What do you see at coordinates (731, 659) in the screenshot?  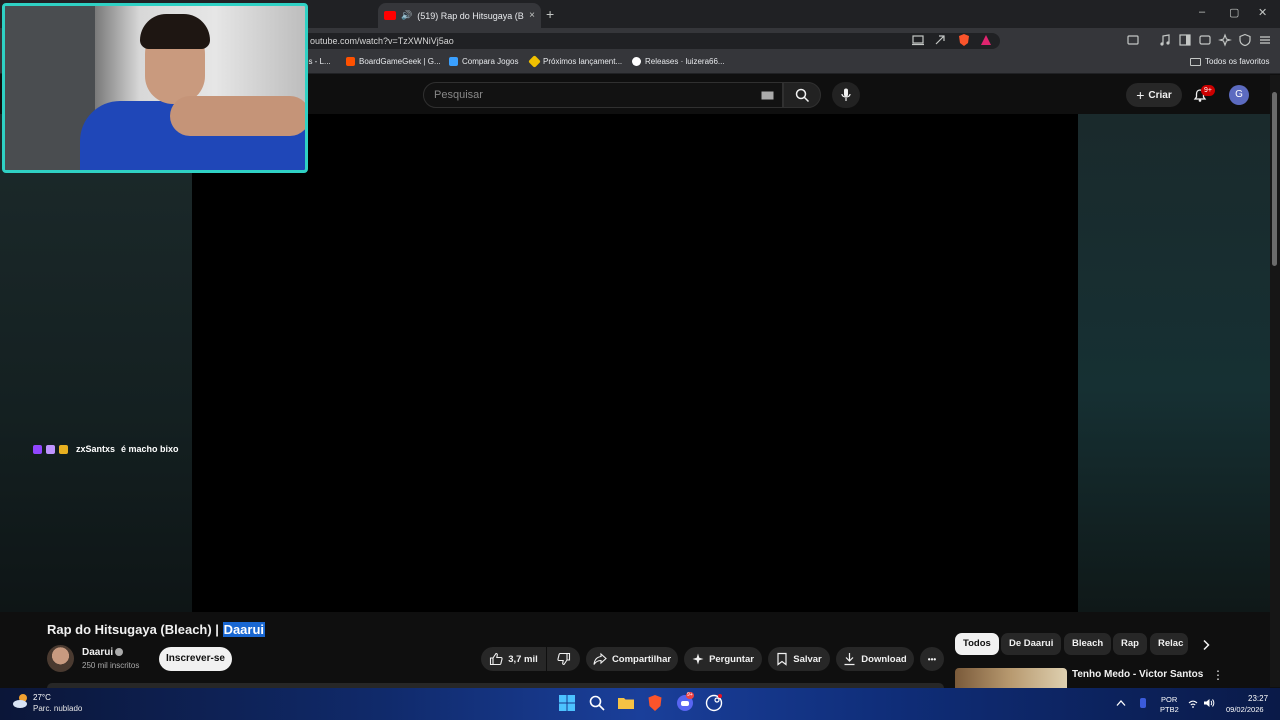 I see `ask-label: Perguntar` at bounding box center [731, 659].